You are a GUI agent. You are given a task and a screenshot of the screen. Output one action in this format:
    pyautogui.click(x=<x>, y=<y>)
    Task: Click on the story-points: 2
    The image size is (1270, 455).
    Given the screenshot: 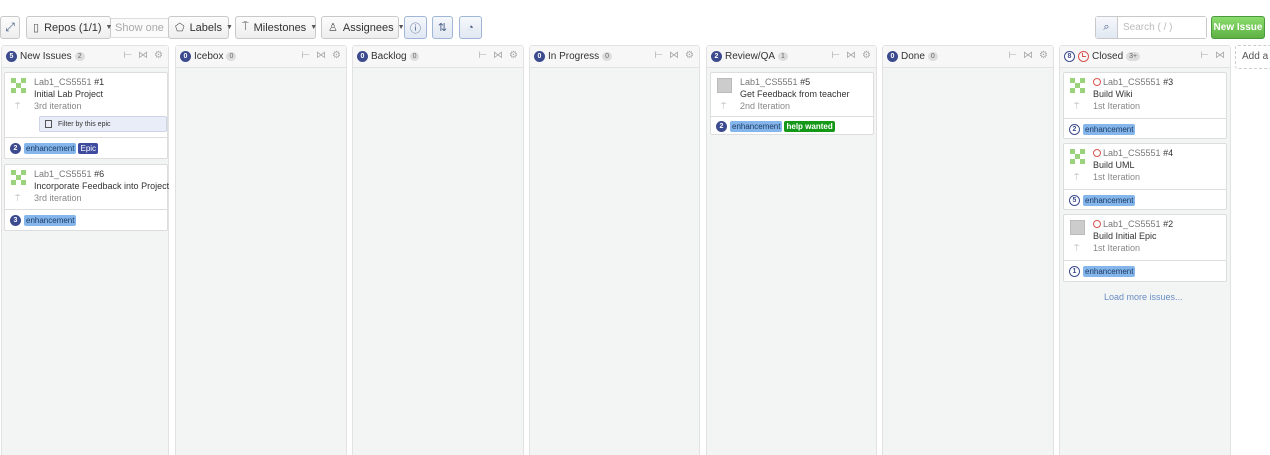 What is the action you would take?
    pyautogui.click(x=15, y=148)
    